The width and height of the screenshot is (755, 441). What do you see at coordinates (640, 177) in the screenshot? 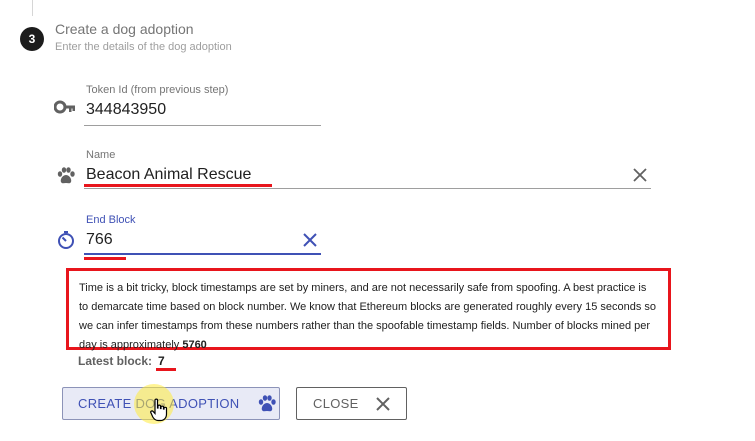
I see `clear-name-icon` at bounding box center [640, 177].